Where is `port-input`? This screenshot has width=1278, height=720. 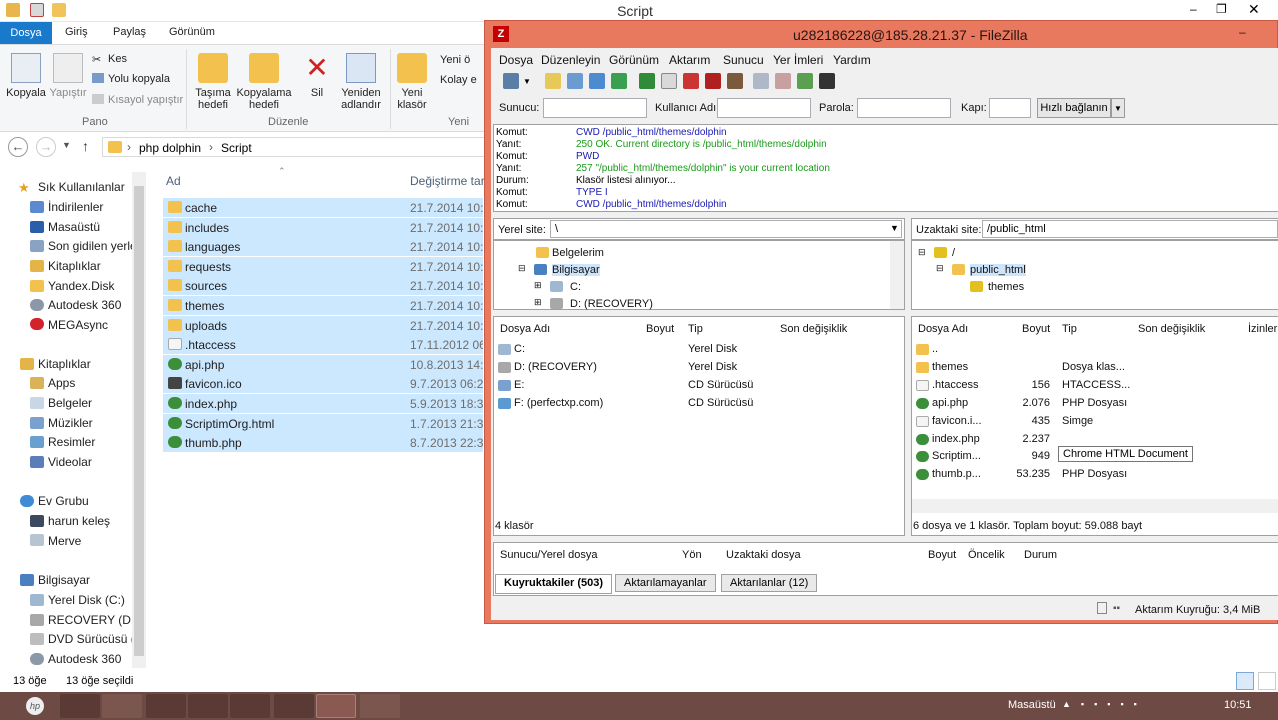 port-input is located at coordinates (1010, 108).